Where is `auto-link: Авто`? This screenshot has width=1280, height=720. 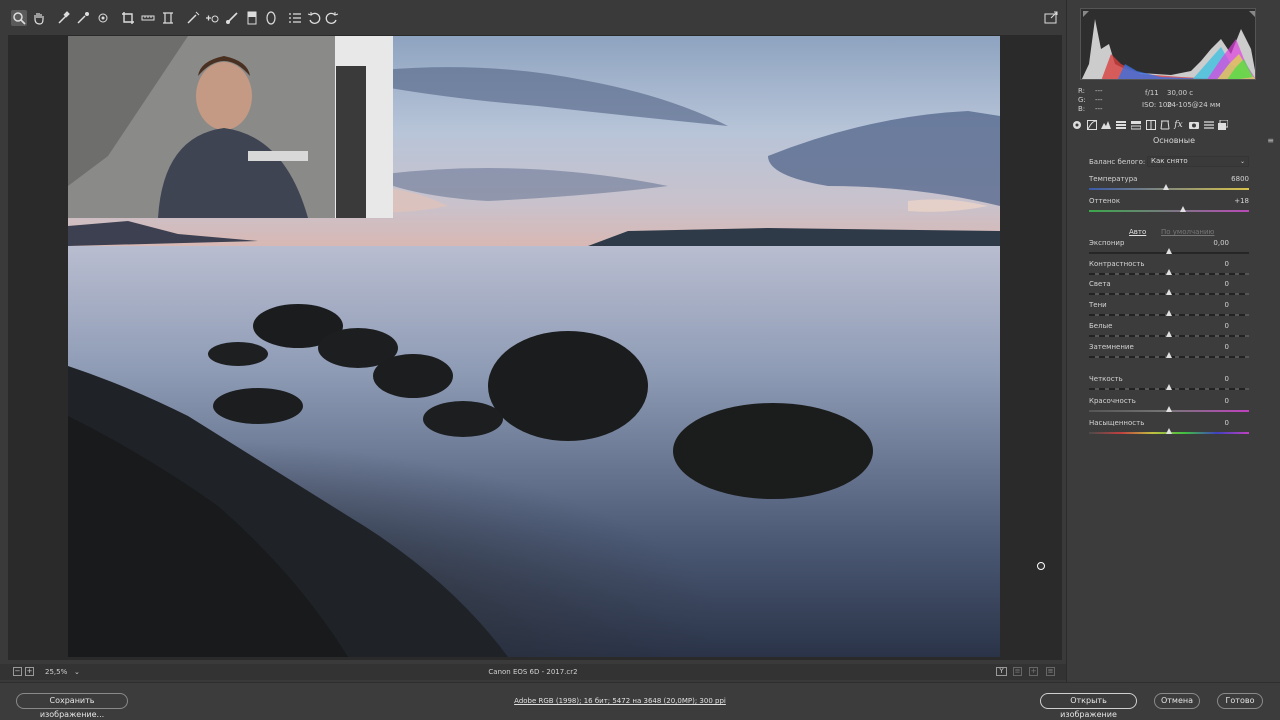
auto-link: Авто is located at coordinates (1137, 232).